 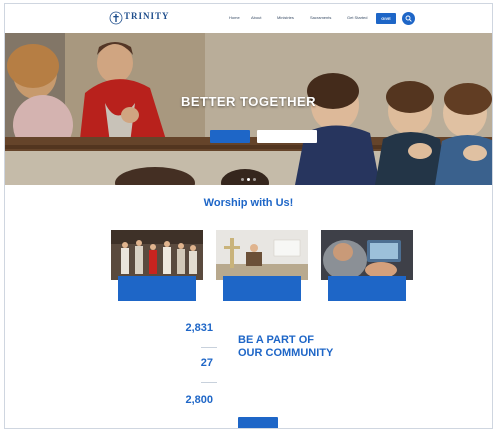 I want to click on hero-primary-button, so click(x=230, y=136).